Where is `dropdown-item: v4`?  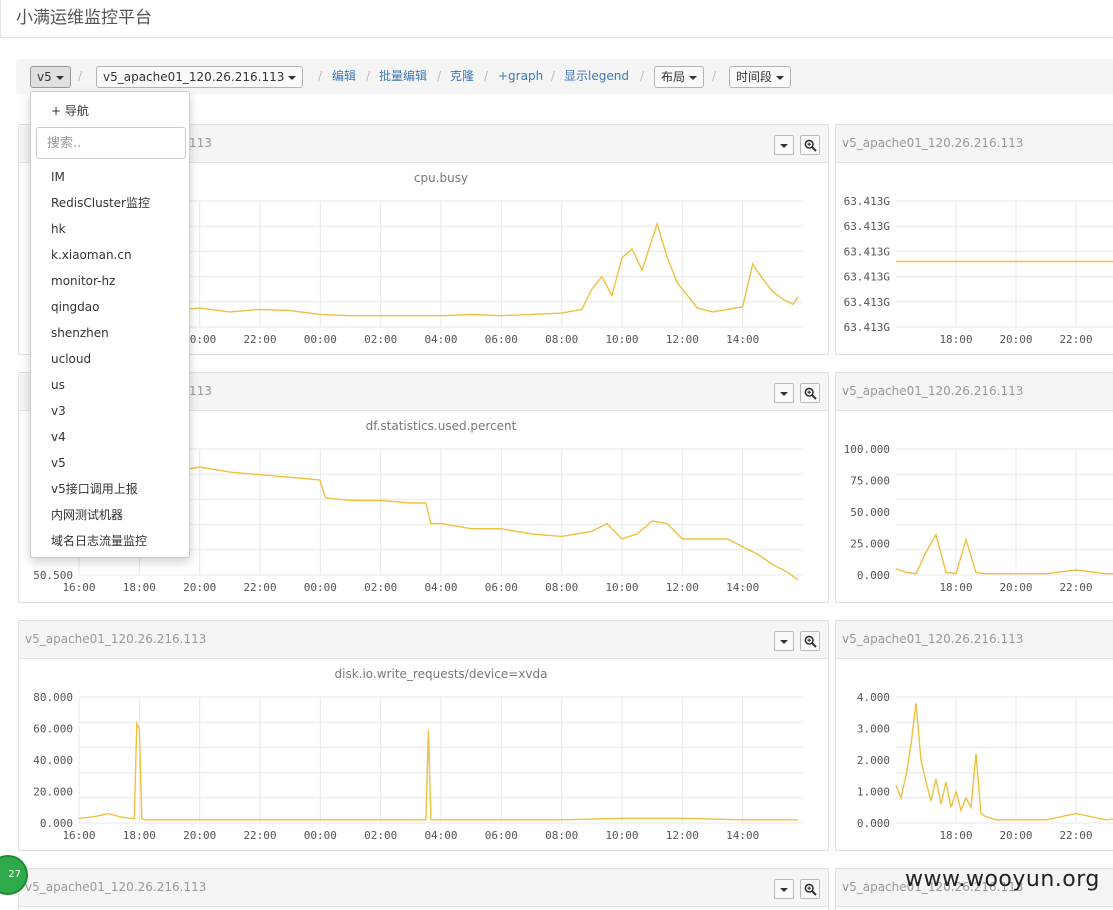 dropdown-item: v4 is located at coordinates (58, 437).